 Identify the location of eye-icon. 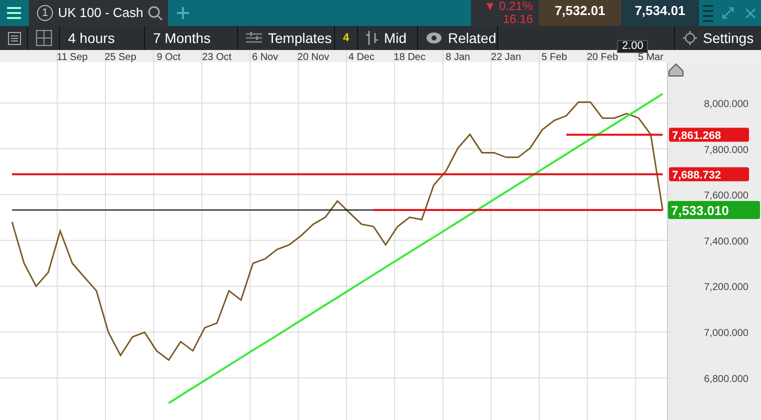
(434, 38).